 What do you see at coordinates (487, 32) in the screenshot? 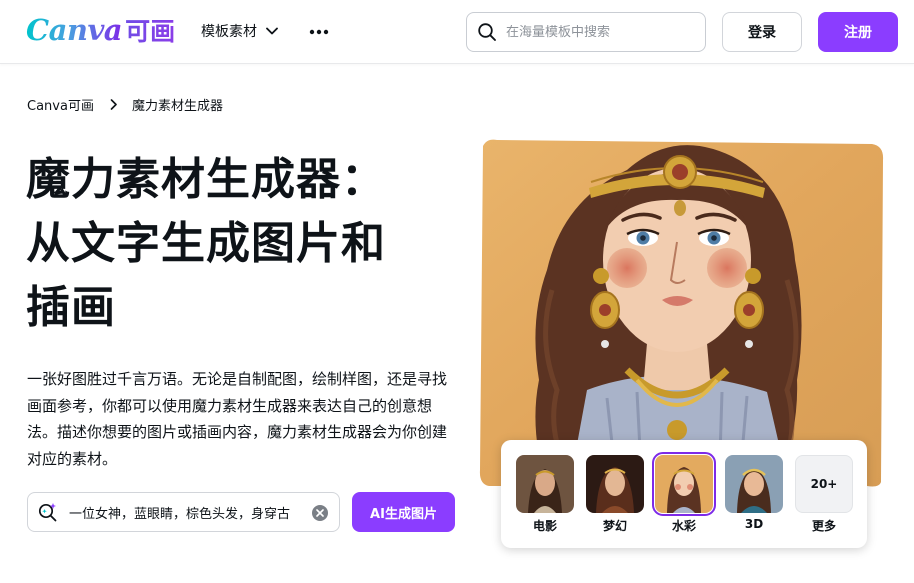
I see `search-icon` at bounding box center [487, 32].